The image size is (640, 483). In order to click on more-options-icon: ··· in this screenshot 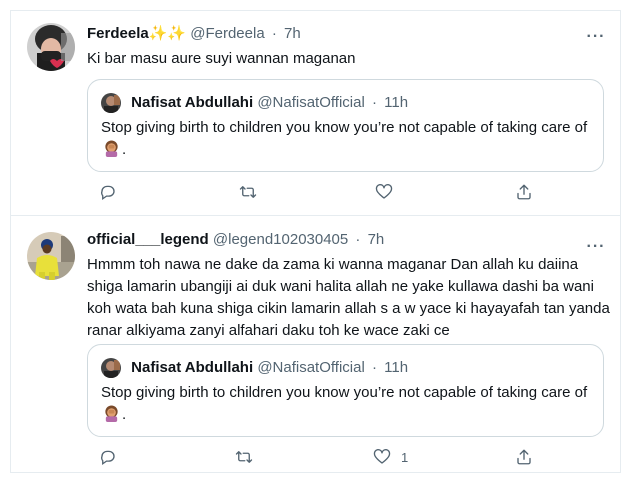, I will do `click(596, 39)`.